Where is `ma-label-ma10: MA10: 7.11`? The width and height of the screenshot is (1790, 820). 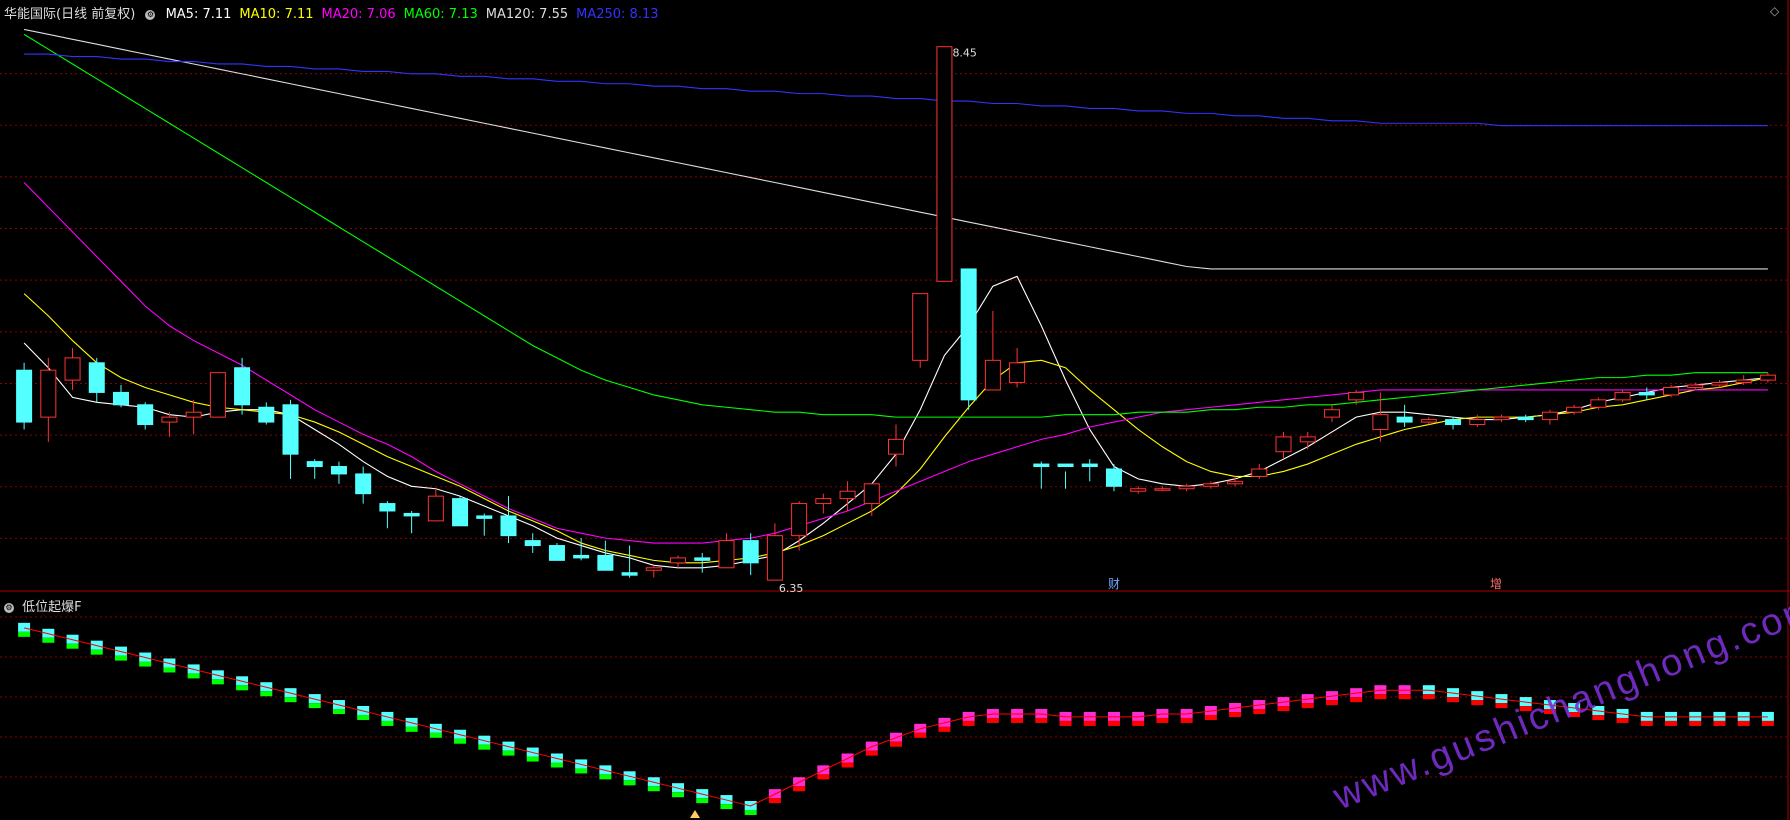 ma-label-ma10: MA10: 7.11 is located at coordinates (276, 14).